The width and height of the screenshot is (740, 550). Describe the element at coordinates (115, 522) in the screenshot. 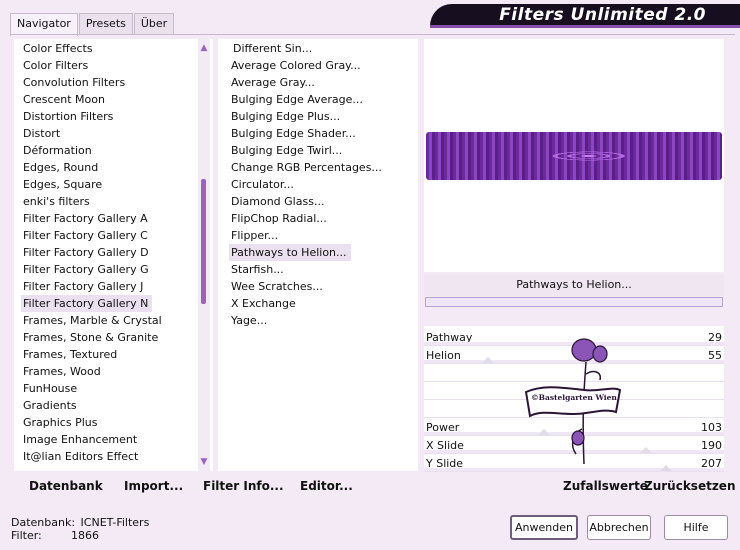

I see `status-database-value: ICNET-Filters` at that location.